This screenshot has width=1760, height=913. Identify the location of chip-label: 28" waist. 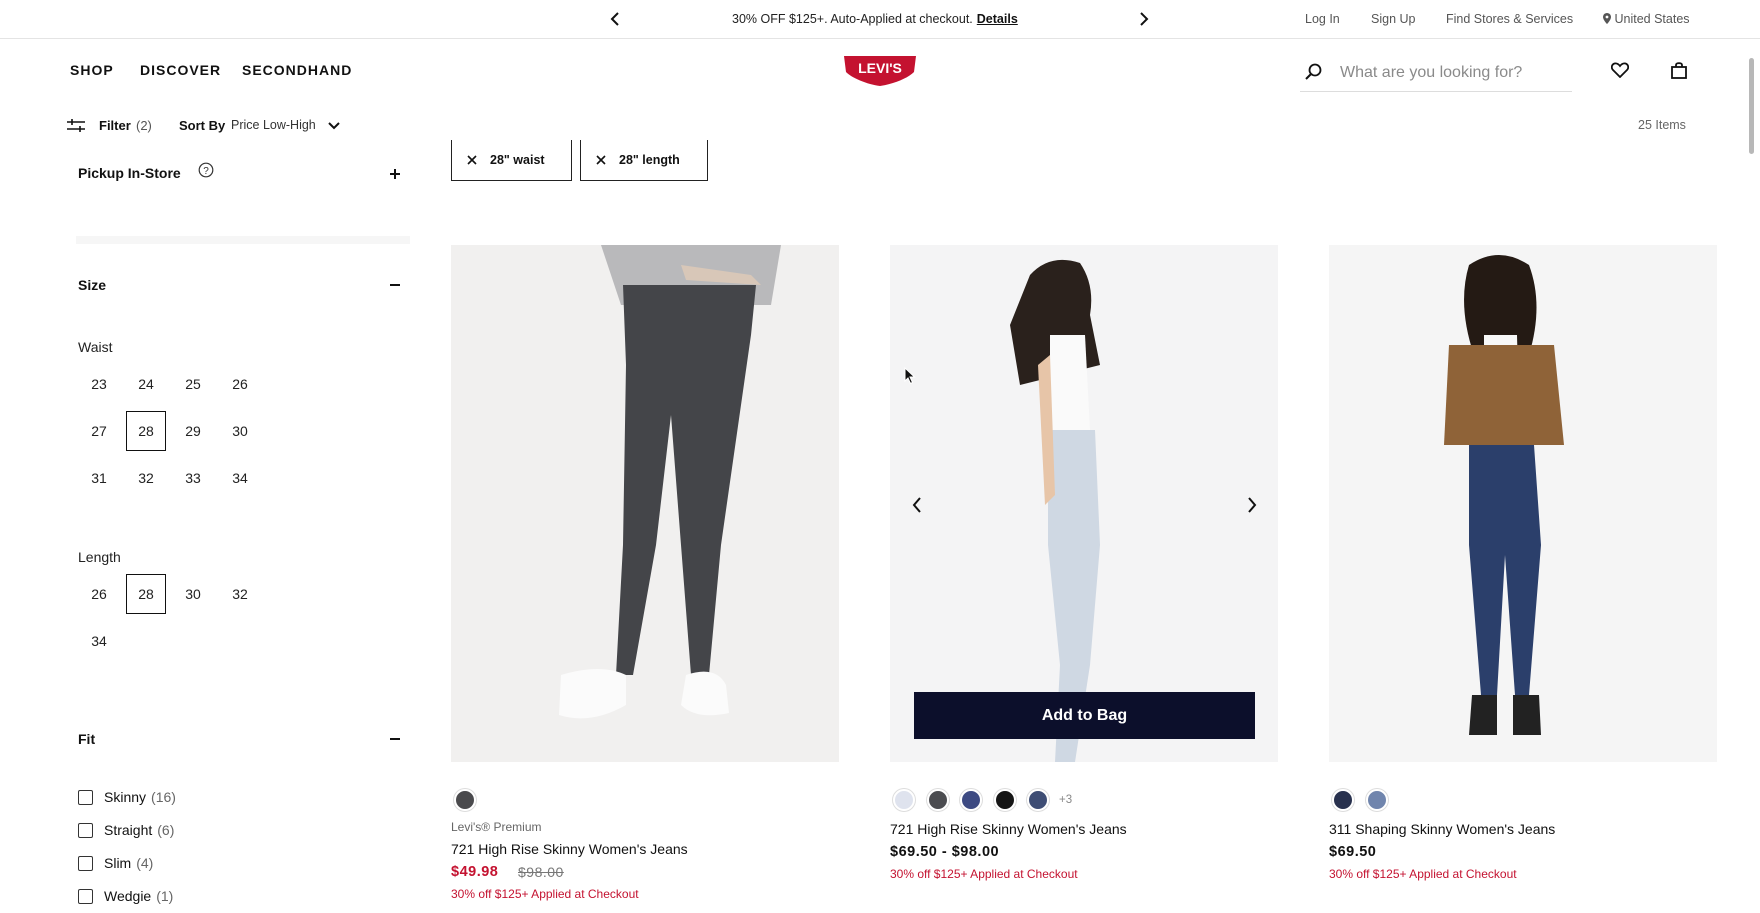
(517, 160).